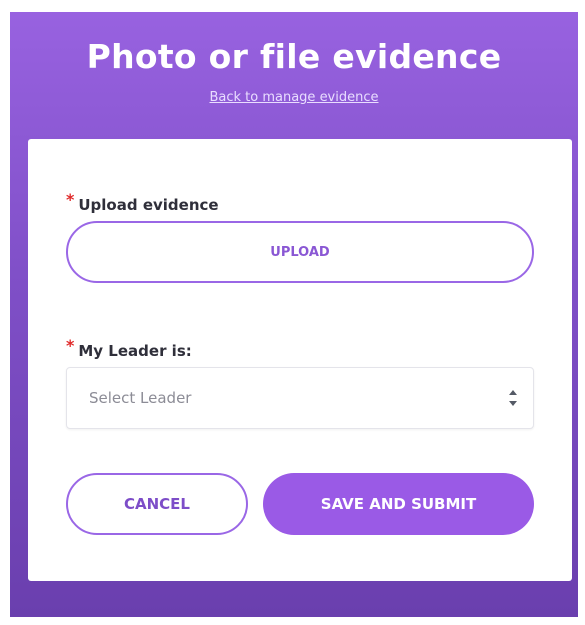 Image resolution: width=585 pixels, height=625 pixels. What do you see at coordinates (300, 398) in the screenshot?
I see `leader-select: Select Leader` at bounding box center [300, 398].